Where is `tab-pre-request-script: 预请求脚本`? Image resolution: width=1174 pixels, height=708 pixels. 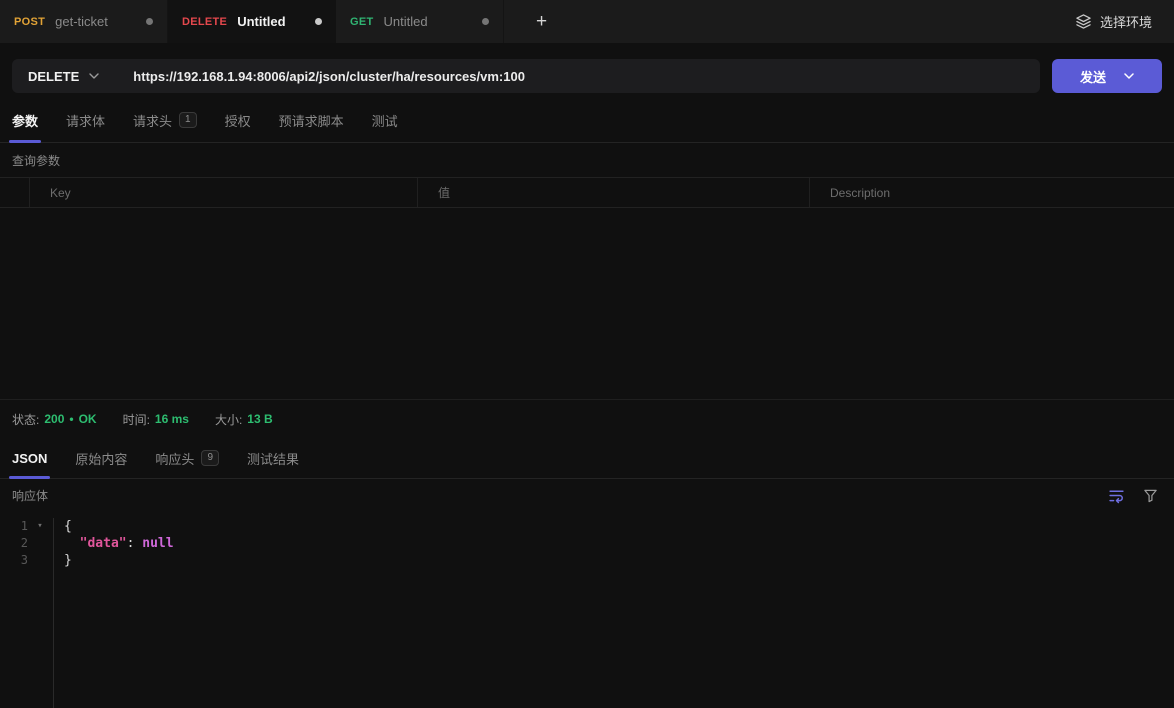
tab-pre-request-script: 预请求脚本 is located at coordinates (311, 120).